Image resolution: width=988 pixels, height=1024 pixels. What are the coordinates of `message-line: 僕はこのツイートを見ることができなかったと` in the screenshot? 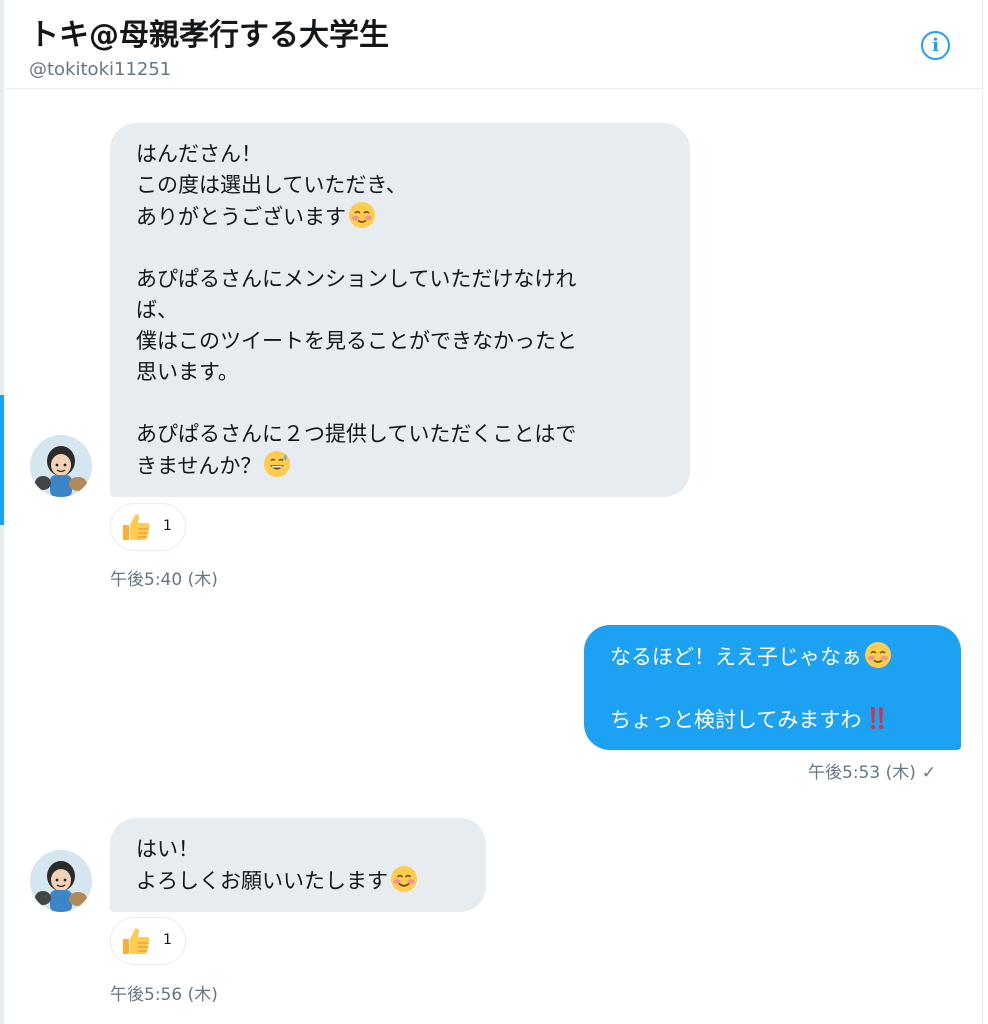 It's located at (356, 341).